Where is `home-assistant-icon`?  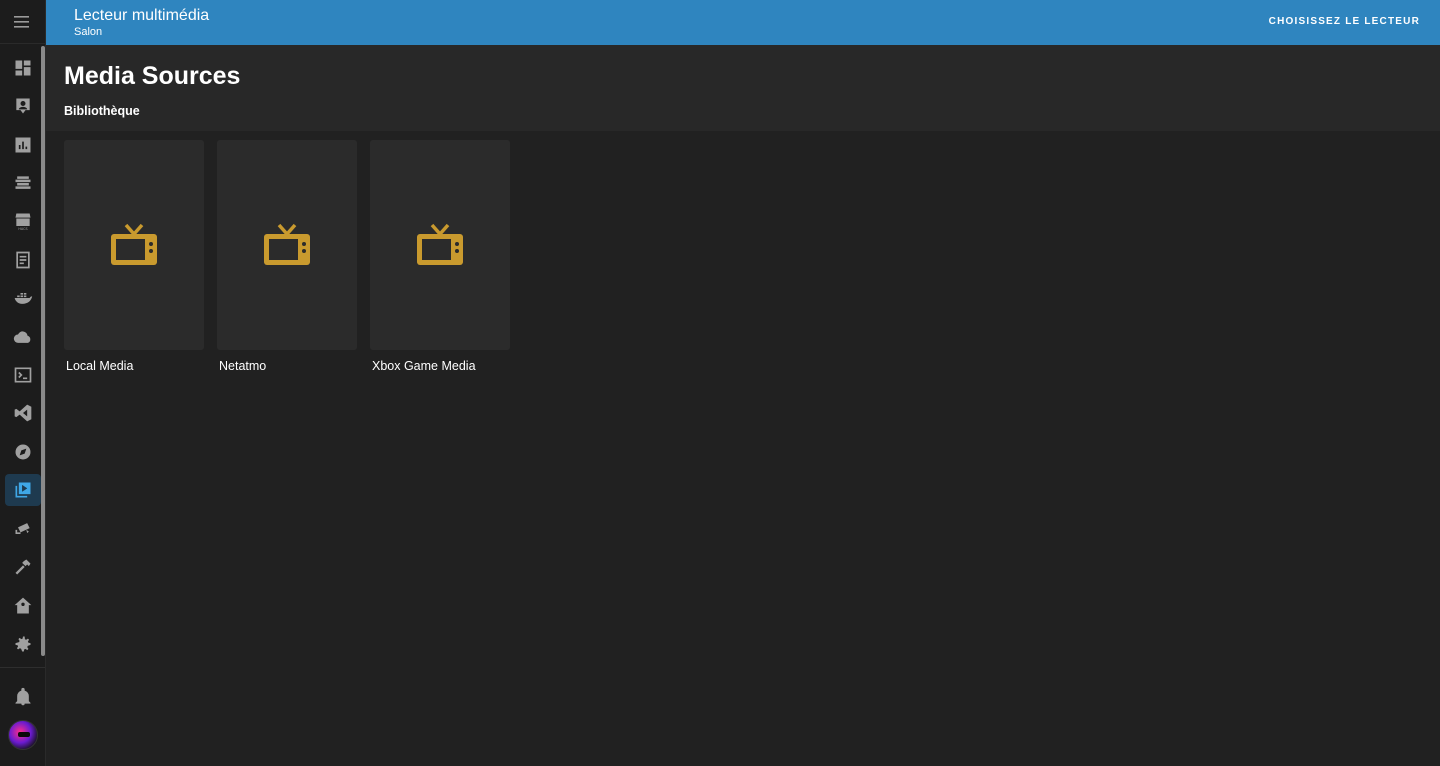 home-assistant-icon is located at coordinates (23, 605).